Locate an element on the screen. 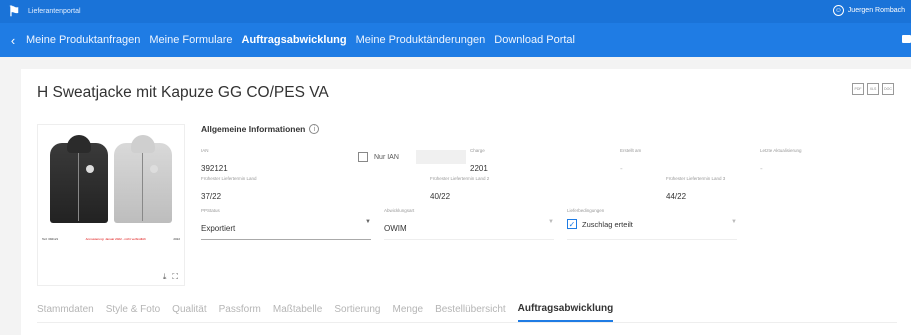 The height and width of the screenshot is (335, 911). tab-bestelluebersicht: Bestellübersicht is located at coordinates (470, 312).